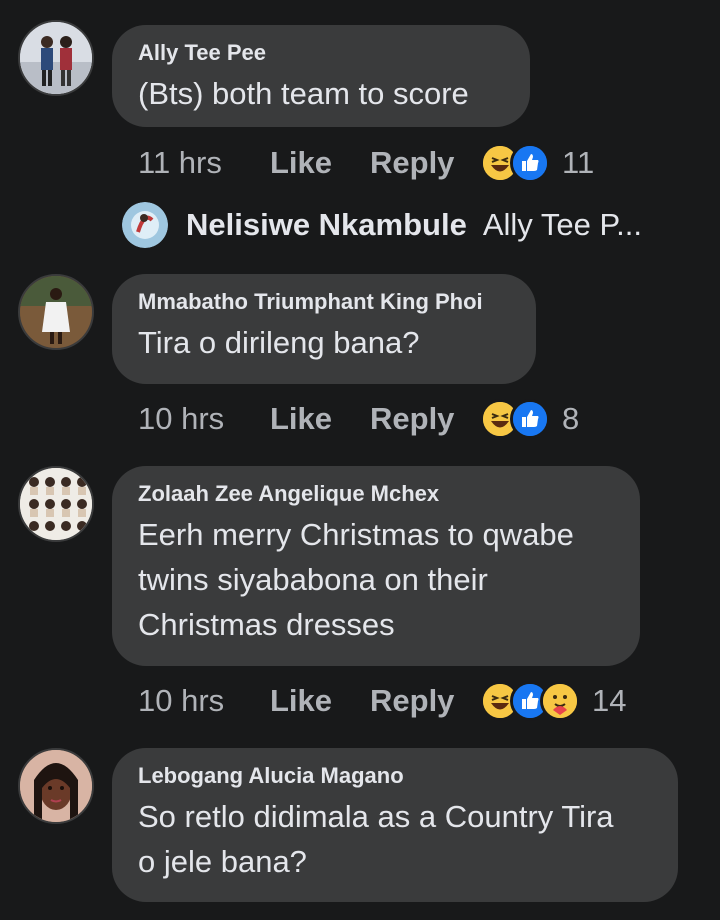 The height and width of the screenshot is (920, 720). I want to click on comment-text-line: So retlo didimala as a Country Tira, so click(376, 816).